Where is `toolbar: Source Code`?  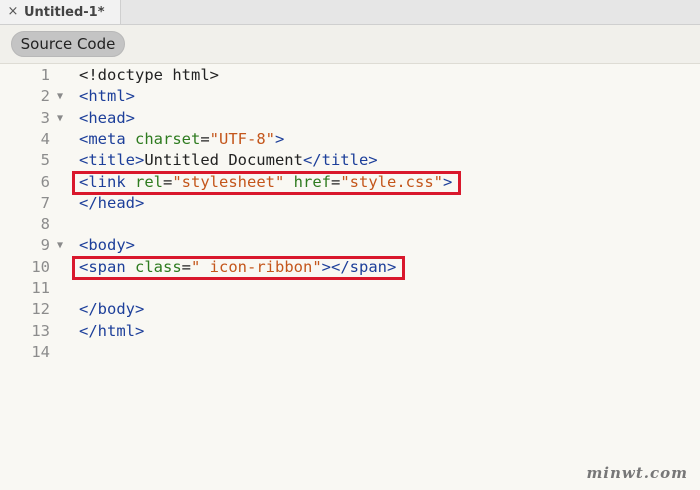 toolbar: Source Code is located at coordinates (350, 44).